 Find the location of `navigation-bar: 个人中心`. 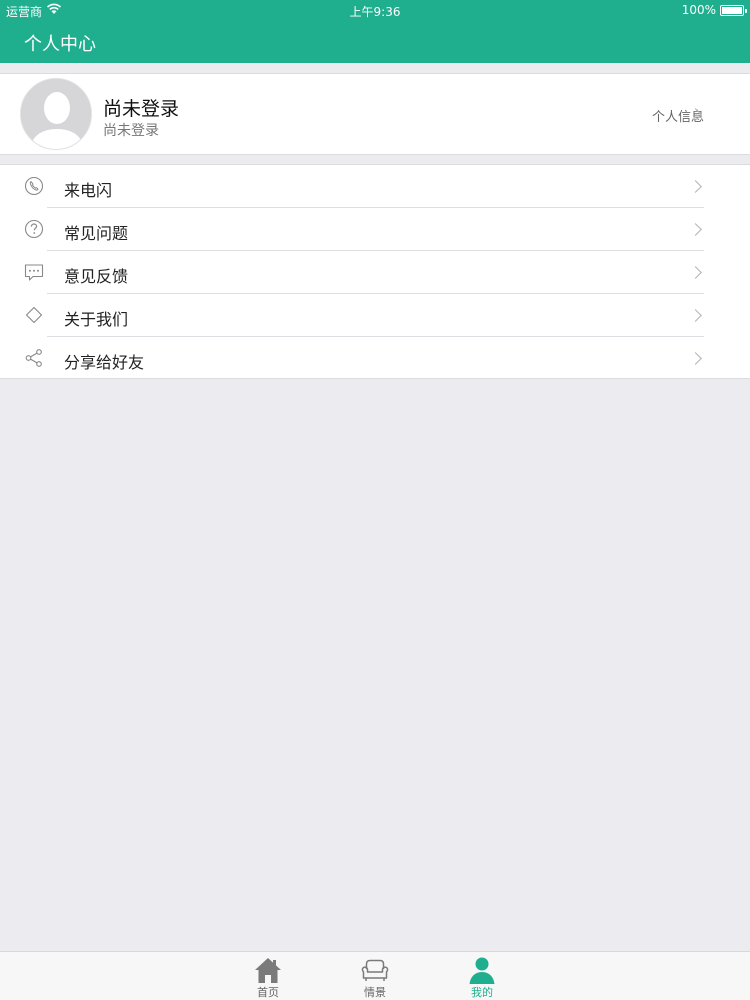

navigation-bar: 个人中心 is located at coordinates (375, 41).